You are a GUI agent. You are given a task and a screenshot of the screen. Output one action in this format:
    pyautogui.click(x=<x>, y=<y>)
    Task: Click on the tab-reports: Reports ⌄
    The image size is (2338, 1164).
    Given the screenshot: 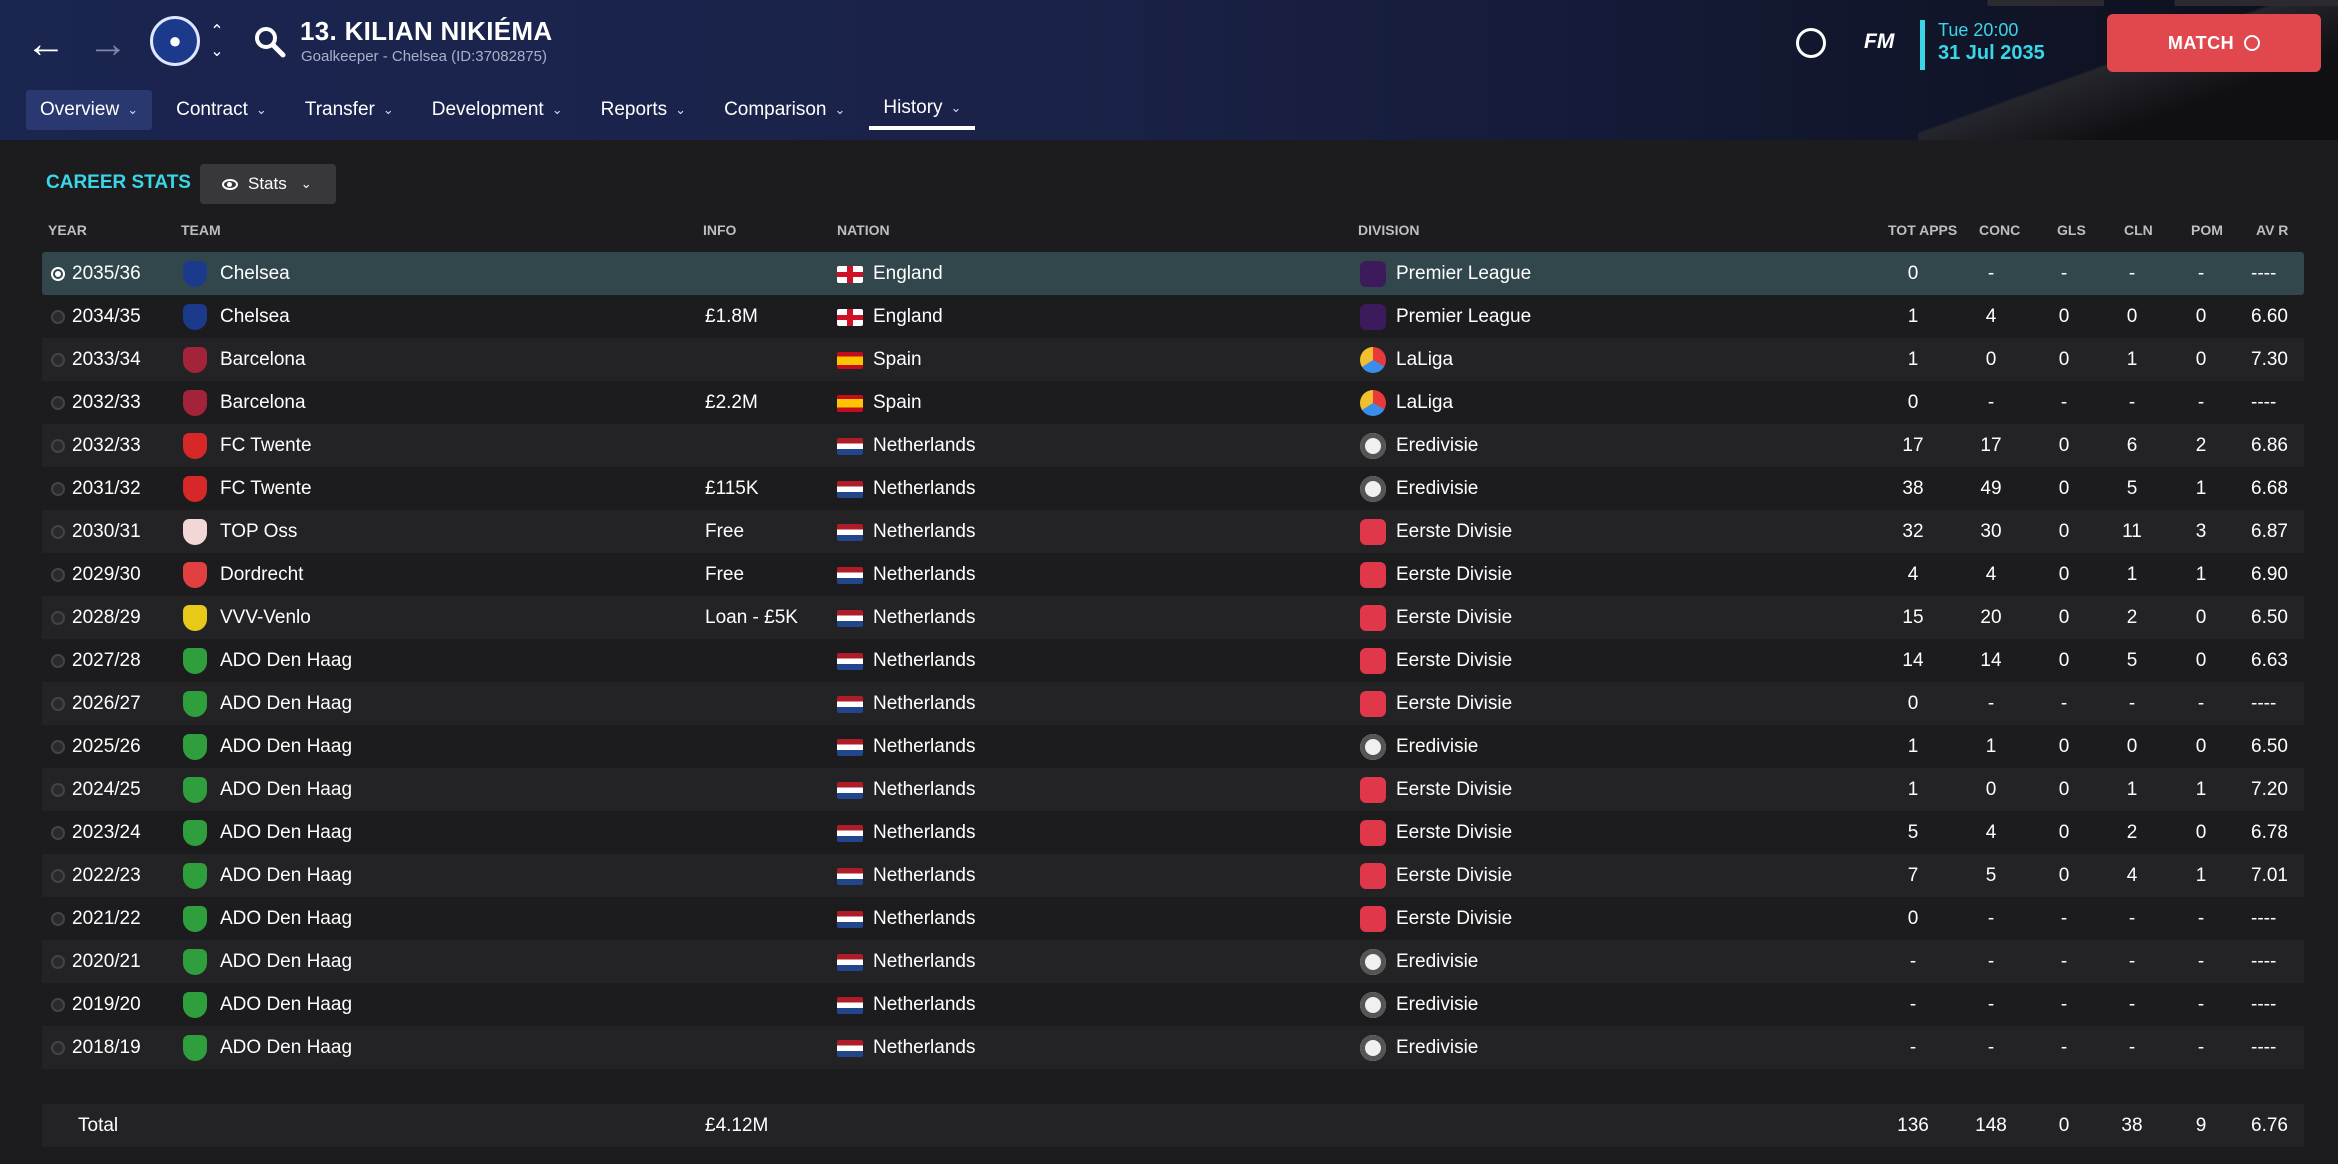 What is the action you would take?
    pyautogui.click(x=643, y=110)
    